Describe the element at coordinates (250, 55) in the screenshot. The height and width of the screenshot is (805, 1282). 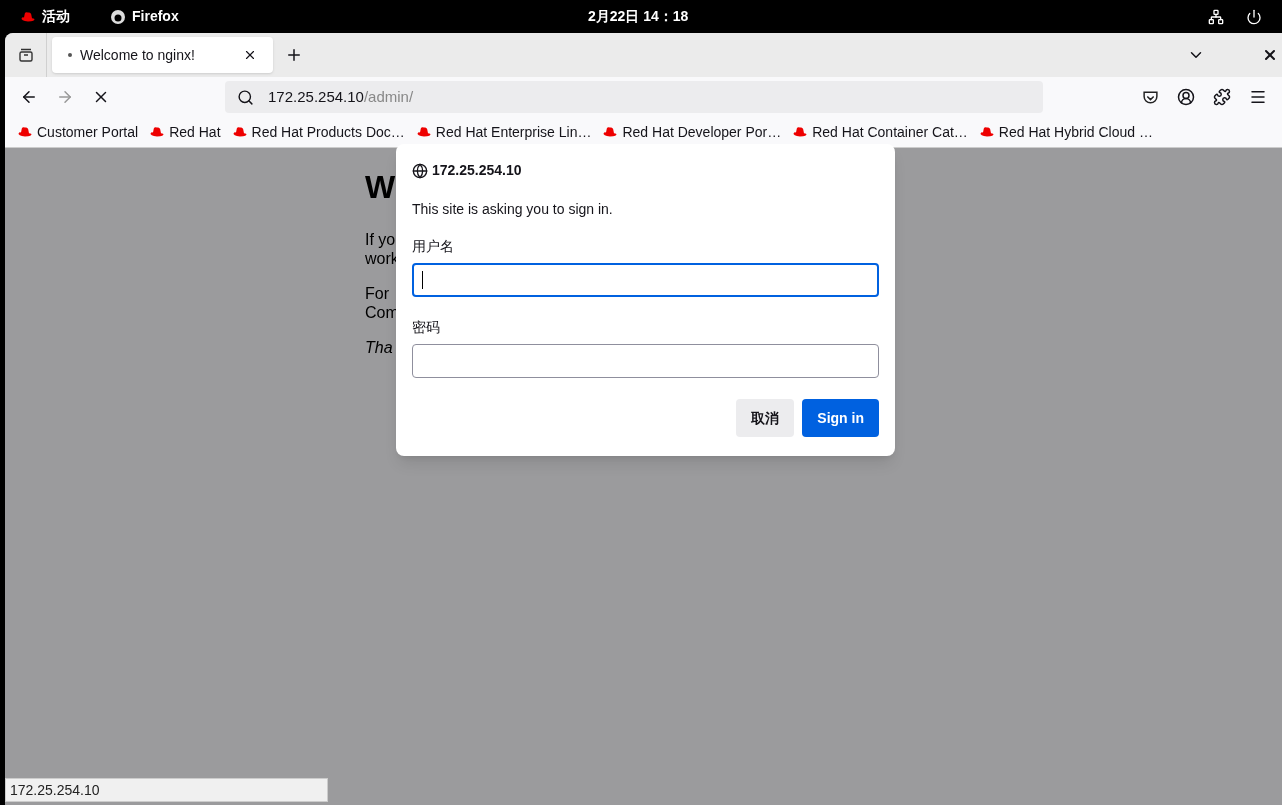
I see `close-tab-icon` at that location.